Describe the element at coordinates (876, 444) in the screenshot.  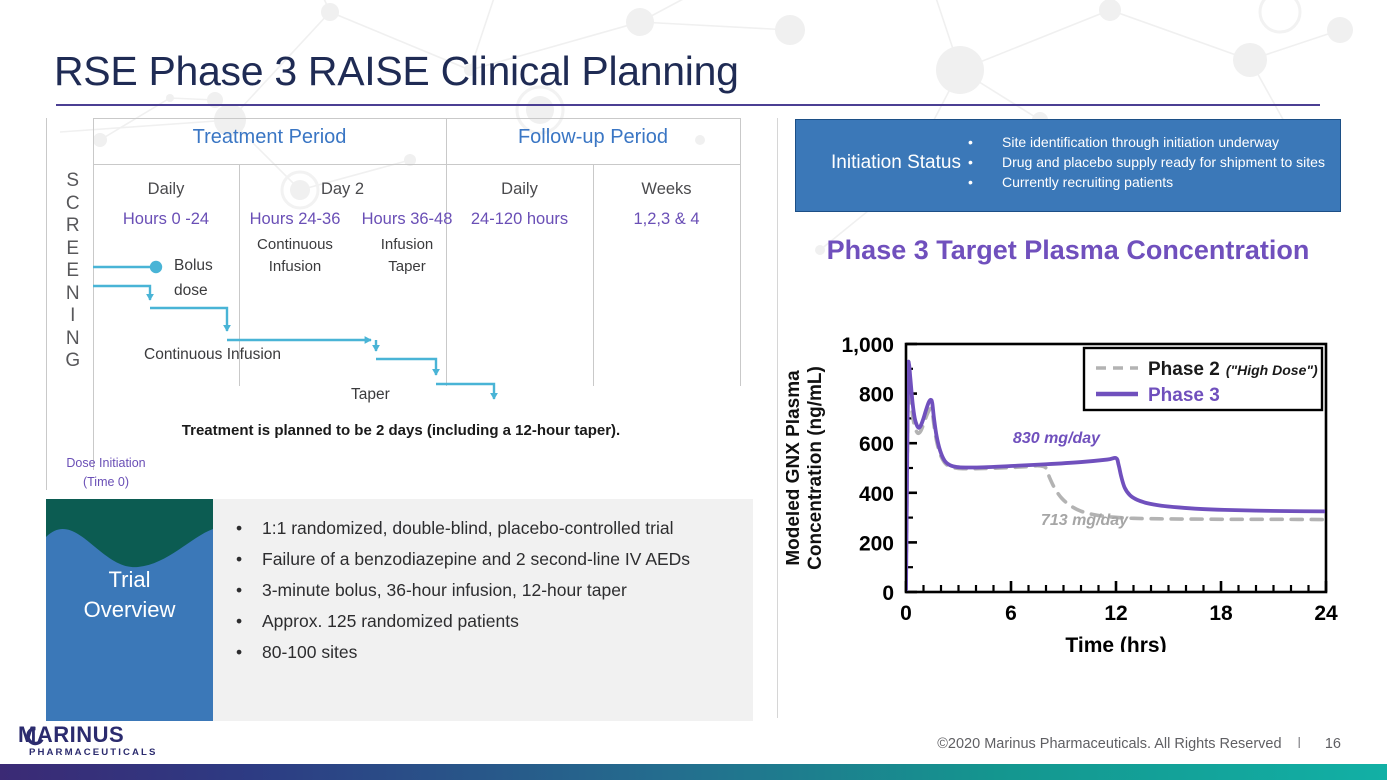
I see `chart-ytick-label: 600` at that location.